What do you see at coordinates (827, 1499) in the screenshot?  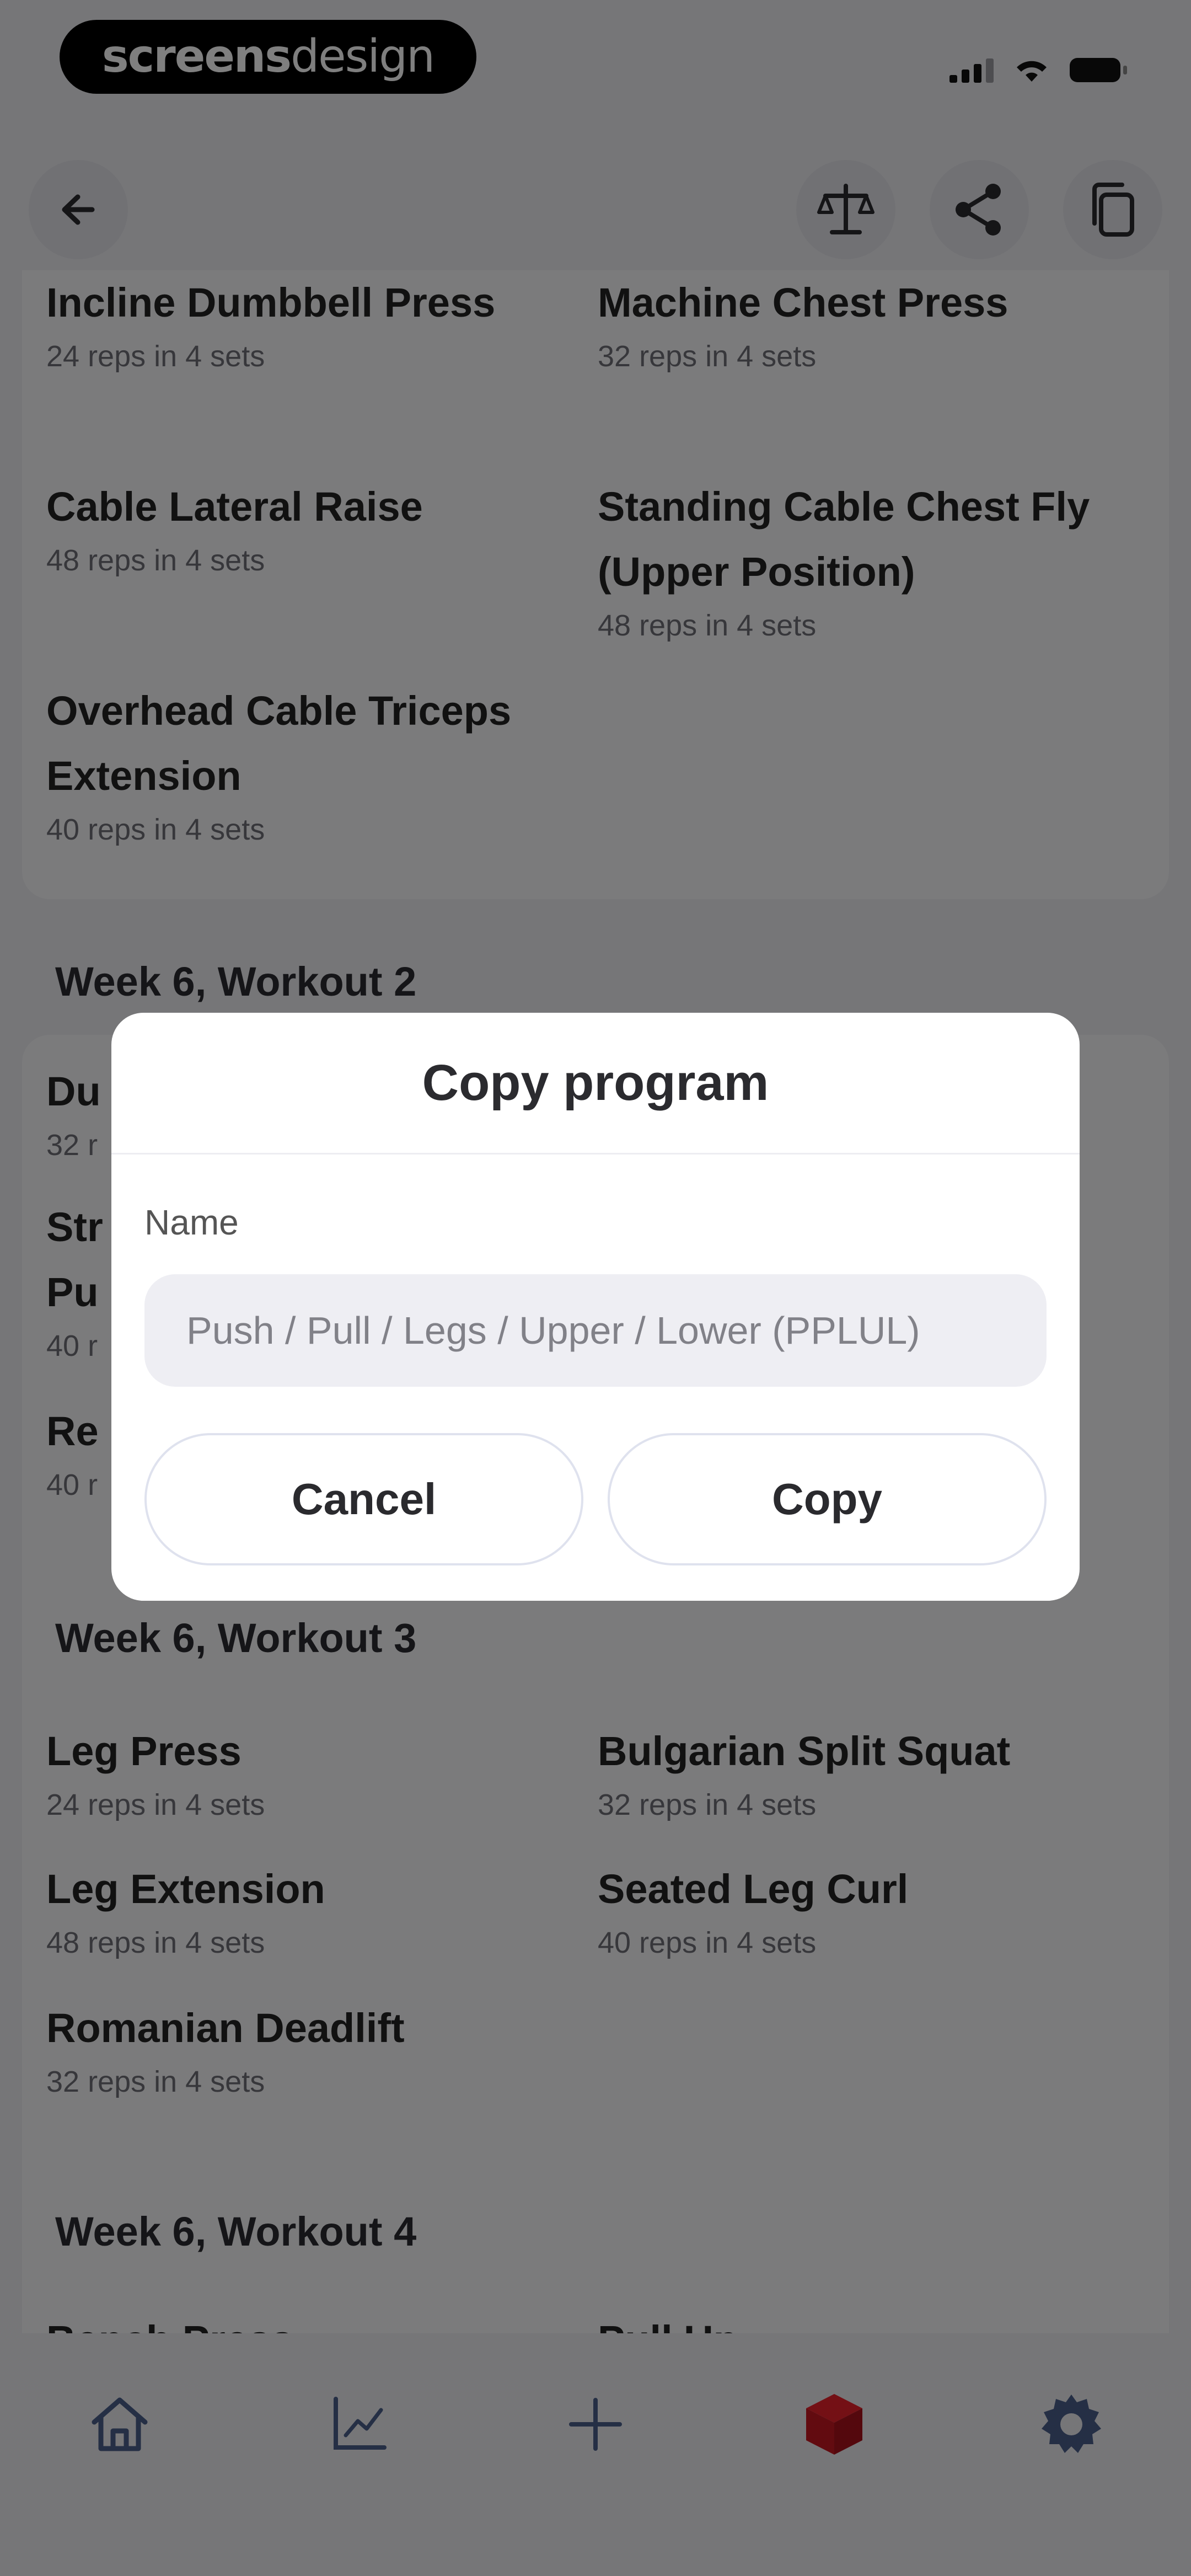 I see `copy-button: Copy` at bounding box center [827, 1499].